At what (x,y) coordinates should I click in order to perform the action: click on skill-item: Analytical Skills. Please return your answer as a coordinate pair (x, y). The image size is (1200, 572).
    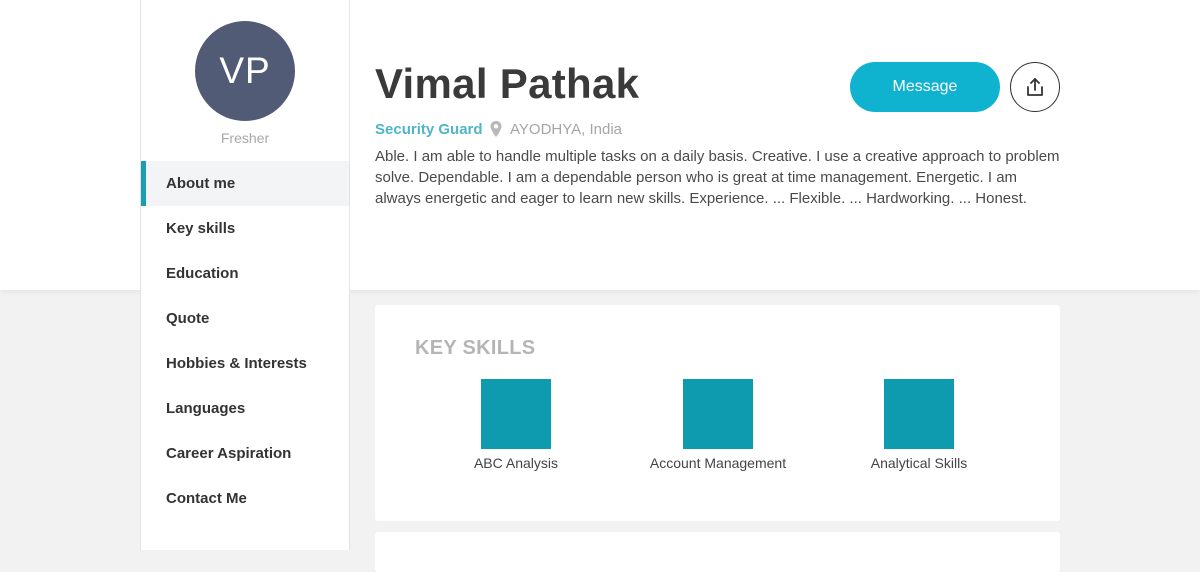
    Looking at the image, I should click on (919, 425).